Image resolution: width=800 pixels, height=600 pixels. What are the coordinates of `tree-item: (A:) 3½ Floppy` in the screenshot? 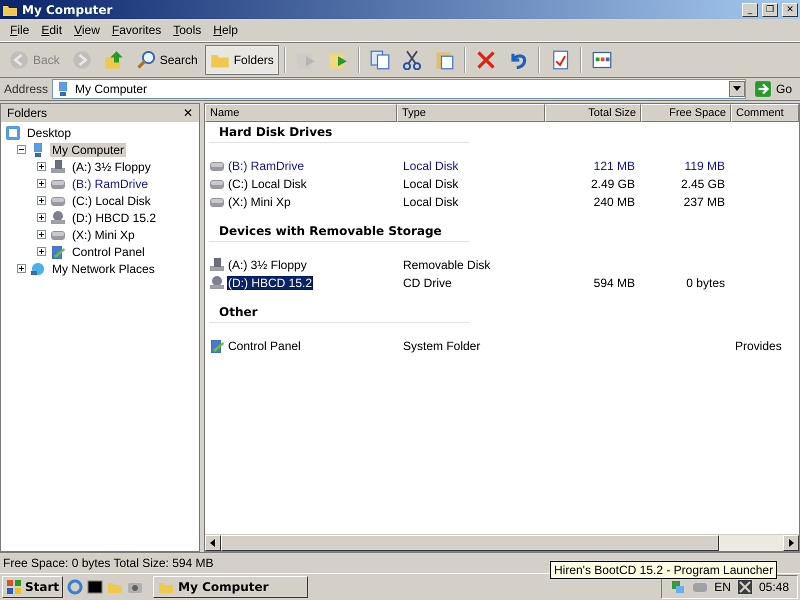 It's located at (111, 167).